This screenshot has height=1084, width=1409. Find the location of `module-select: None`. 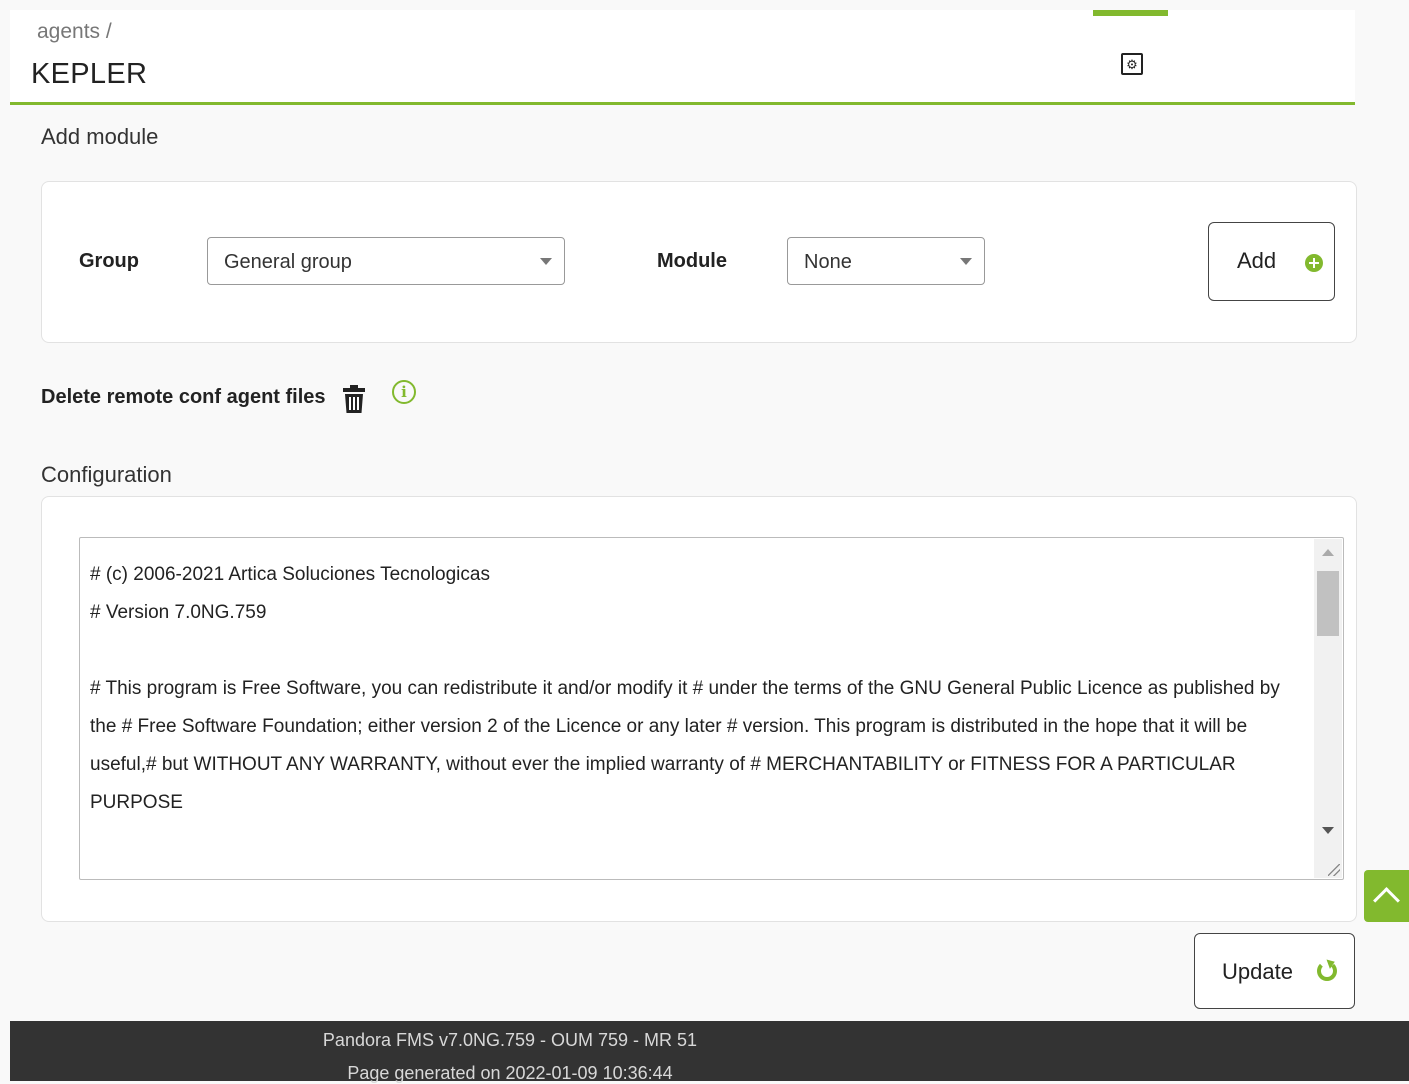

module-select: None is located at coordinates (886, 261).